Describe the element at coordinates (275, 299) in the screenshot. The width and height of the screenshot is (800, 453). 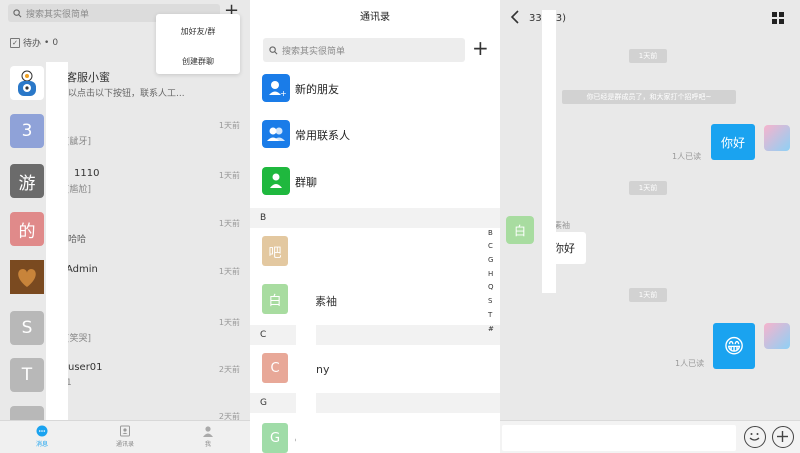
I see `contact-avatar: 白` at that location.